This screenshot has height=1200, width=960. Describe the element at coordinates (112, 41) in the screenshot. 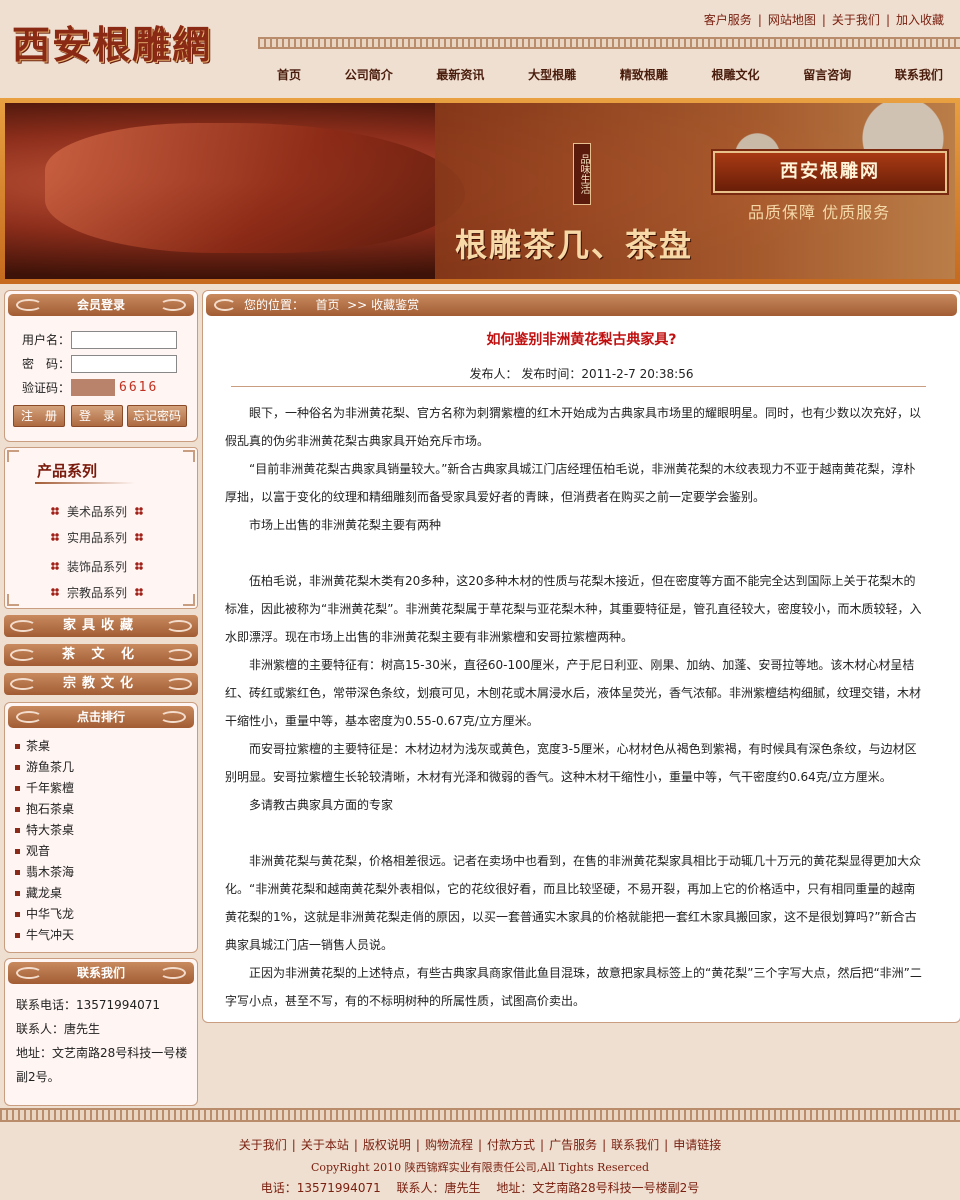

I see `site-logo: 西安根雕網` at that location.